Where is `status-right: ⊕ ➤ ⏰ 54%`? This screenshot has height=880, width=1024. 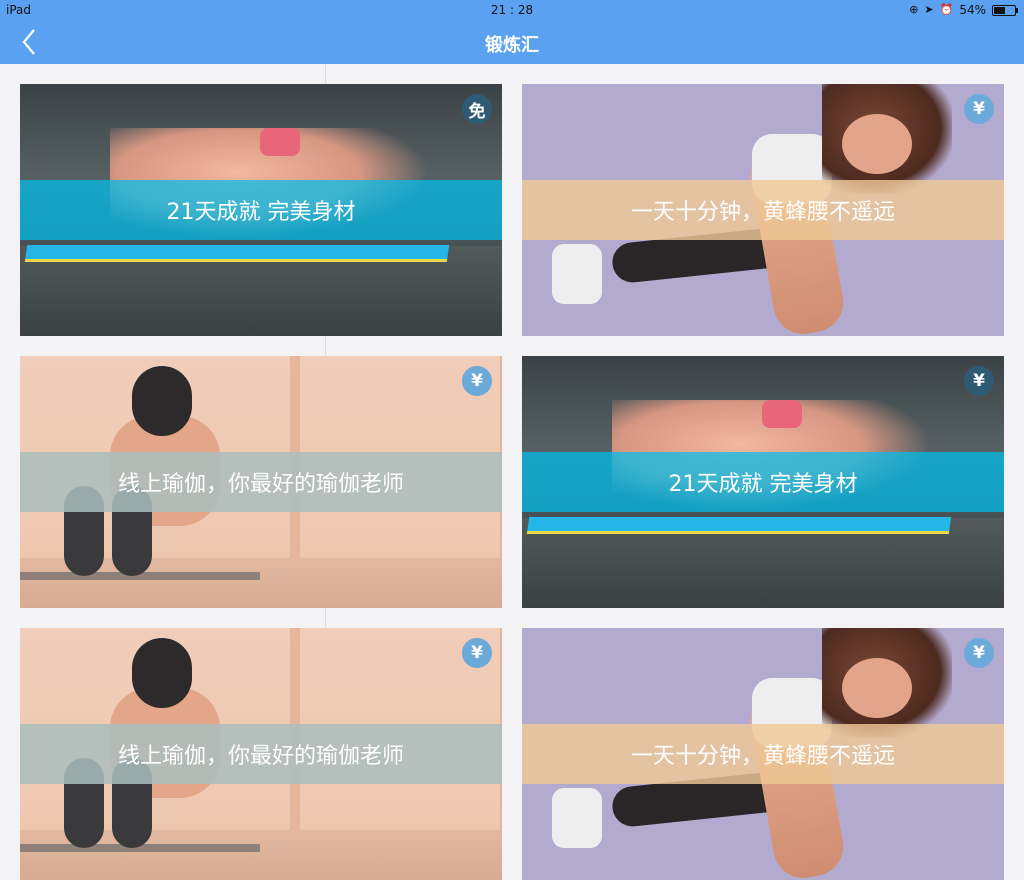 status-right: ⊕ ➤ ⏰ 54% is located at coordinates (963, 10).